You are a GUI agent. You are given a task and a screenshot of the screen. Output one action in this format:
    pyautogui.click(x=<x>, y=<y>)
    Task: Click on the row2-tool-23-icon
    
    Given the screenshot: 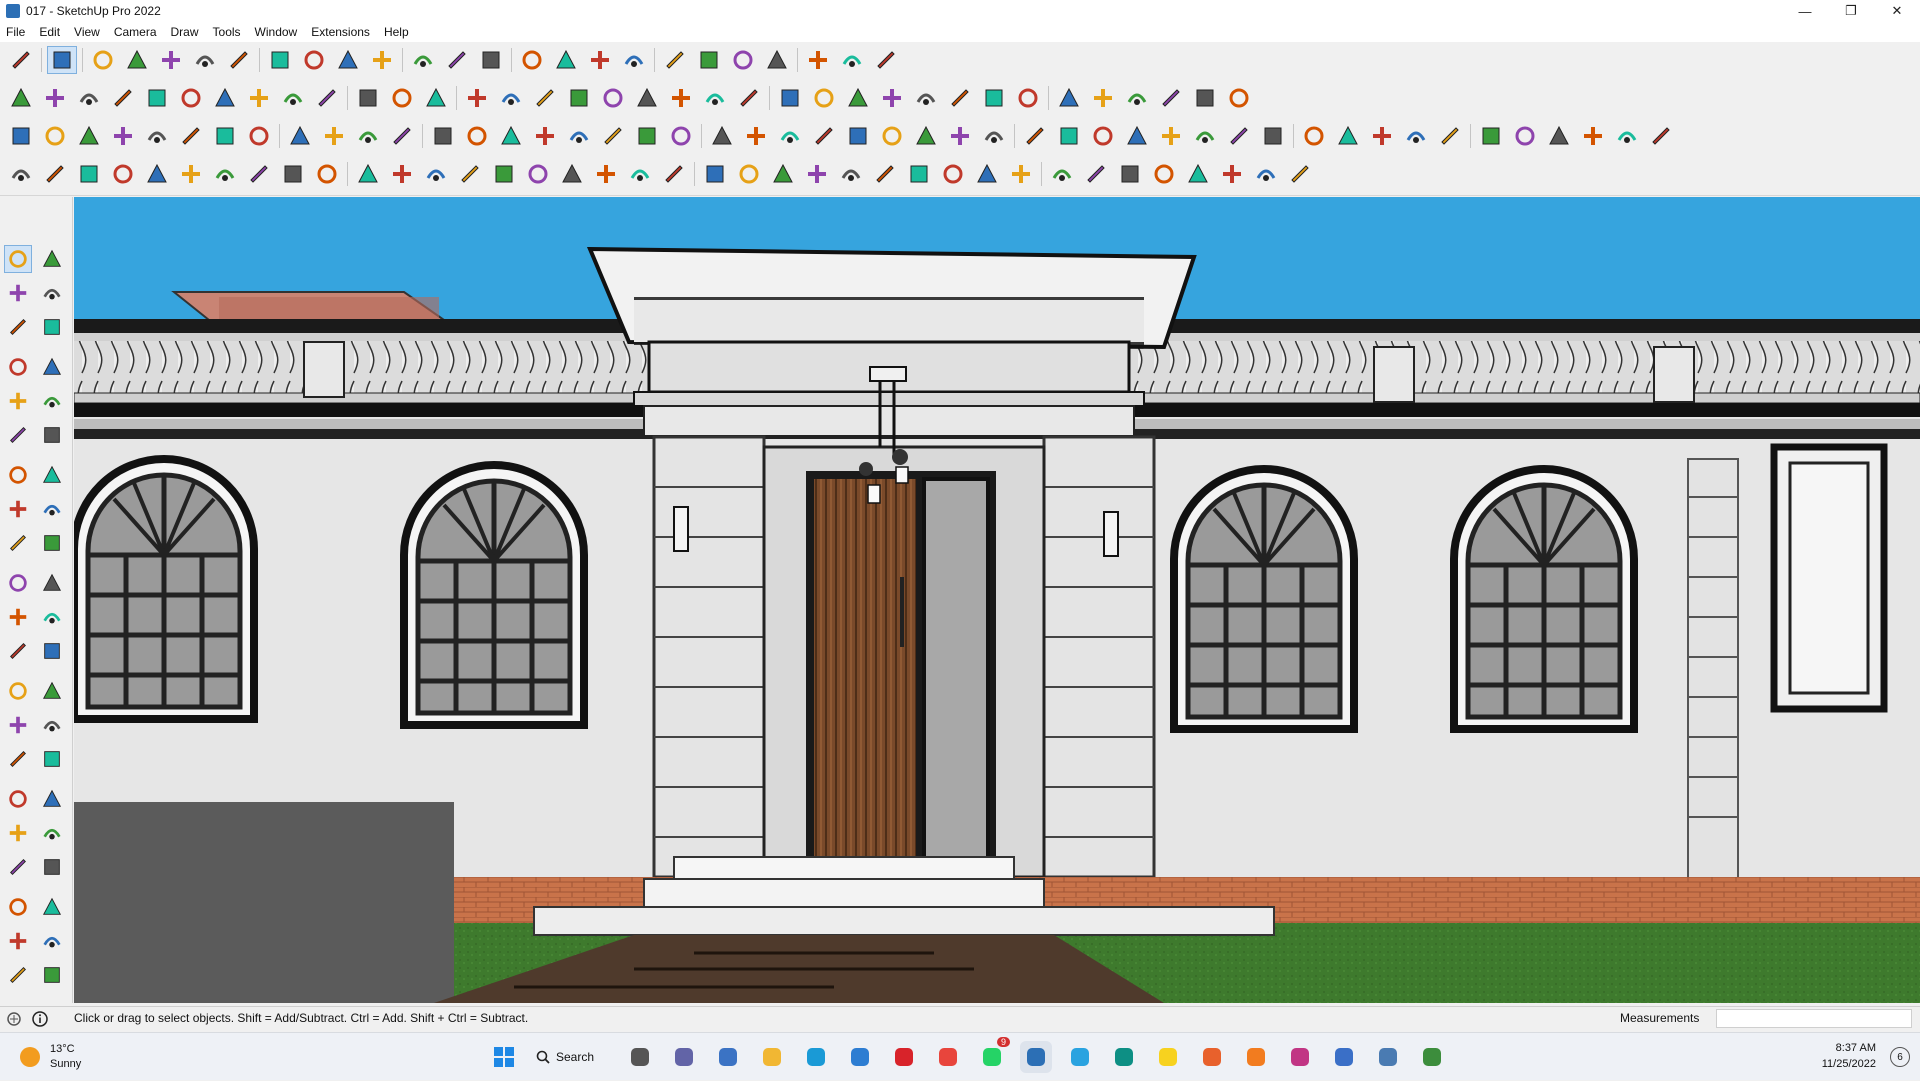 What is the action you would take?
    pyautogui.click(x=790, y=98)
    